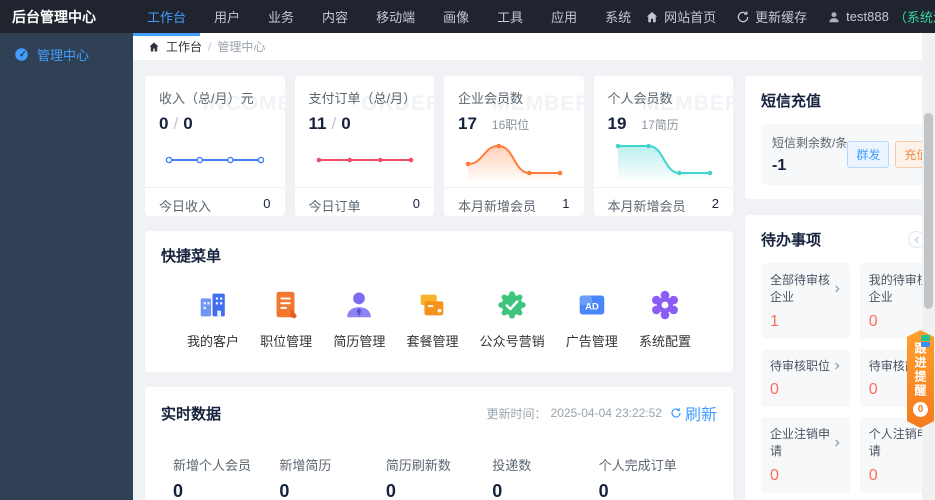 The height and width of the screenshot is (500, 935). Describe the element at coordinates (743, 17) in the screenshot. I see `refresh-icon` at that location.